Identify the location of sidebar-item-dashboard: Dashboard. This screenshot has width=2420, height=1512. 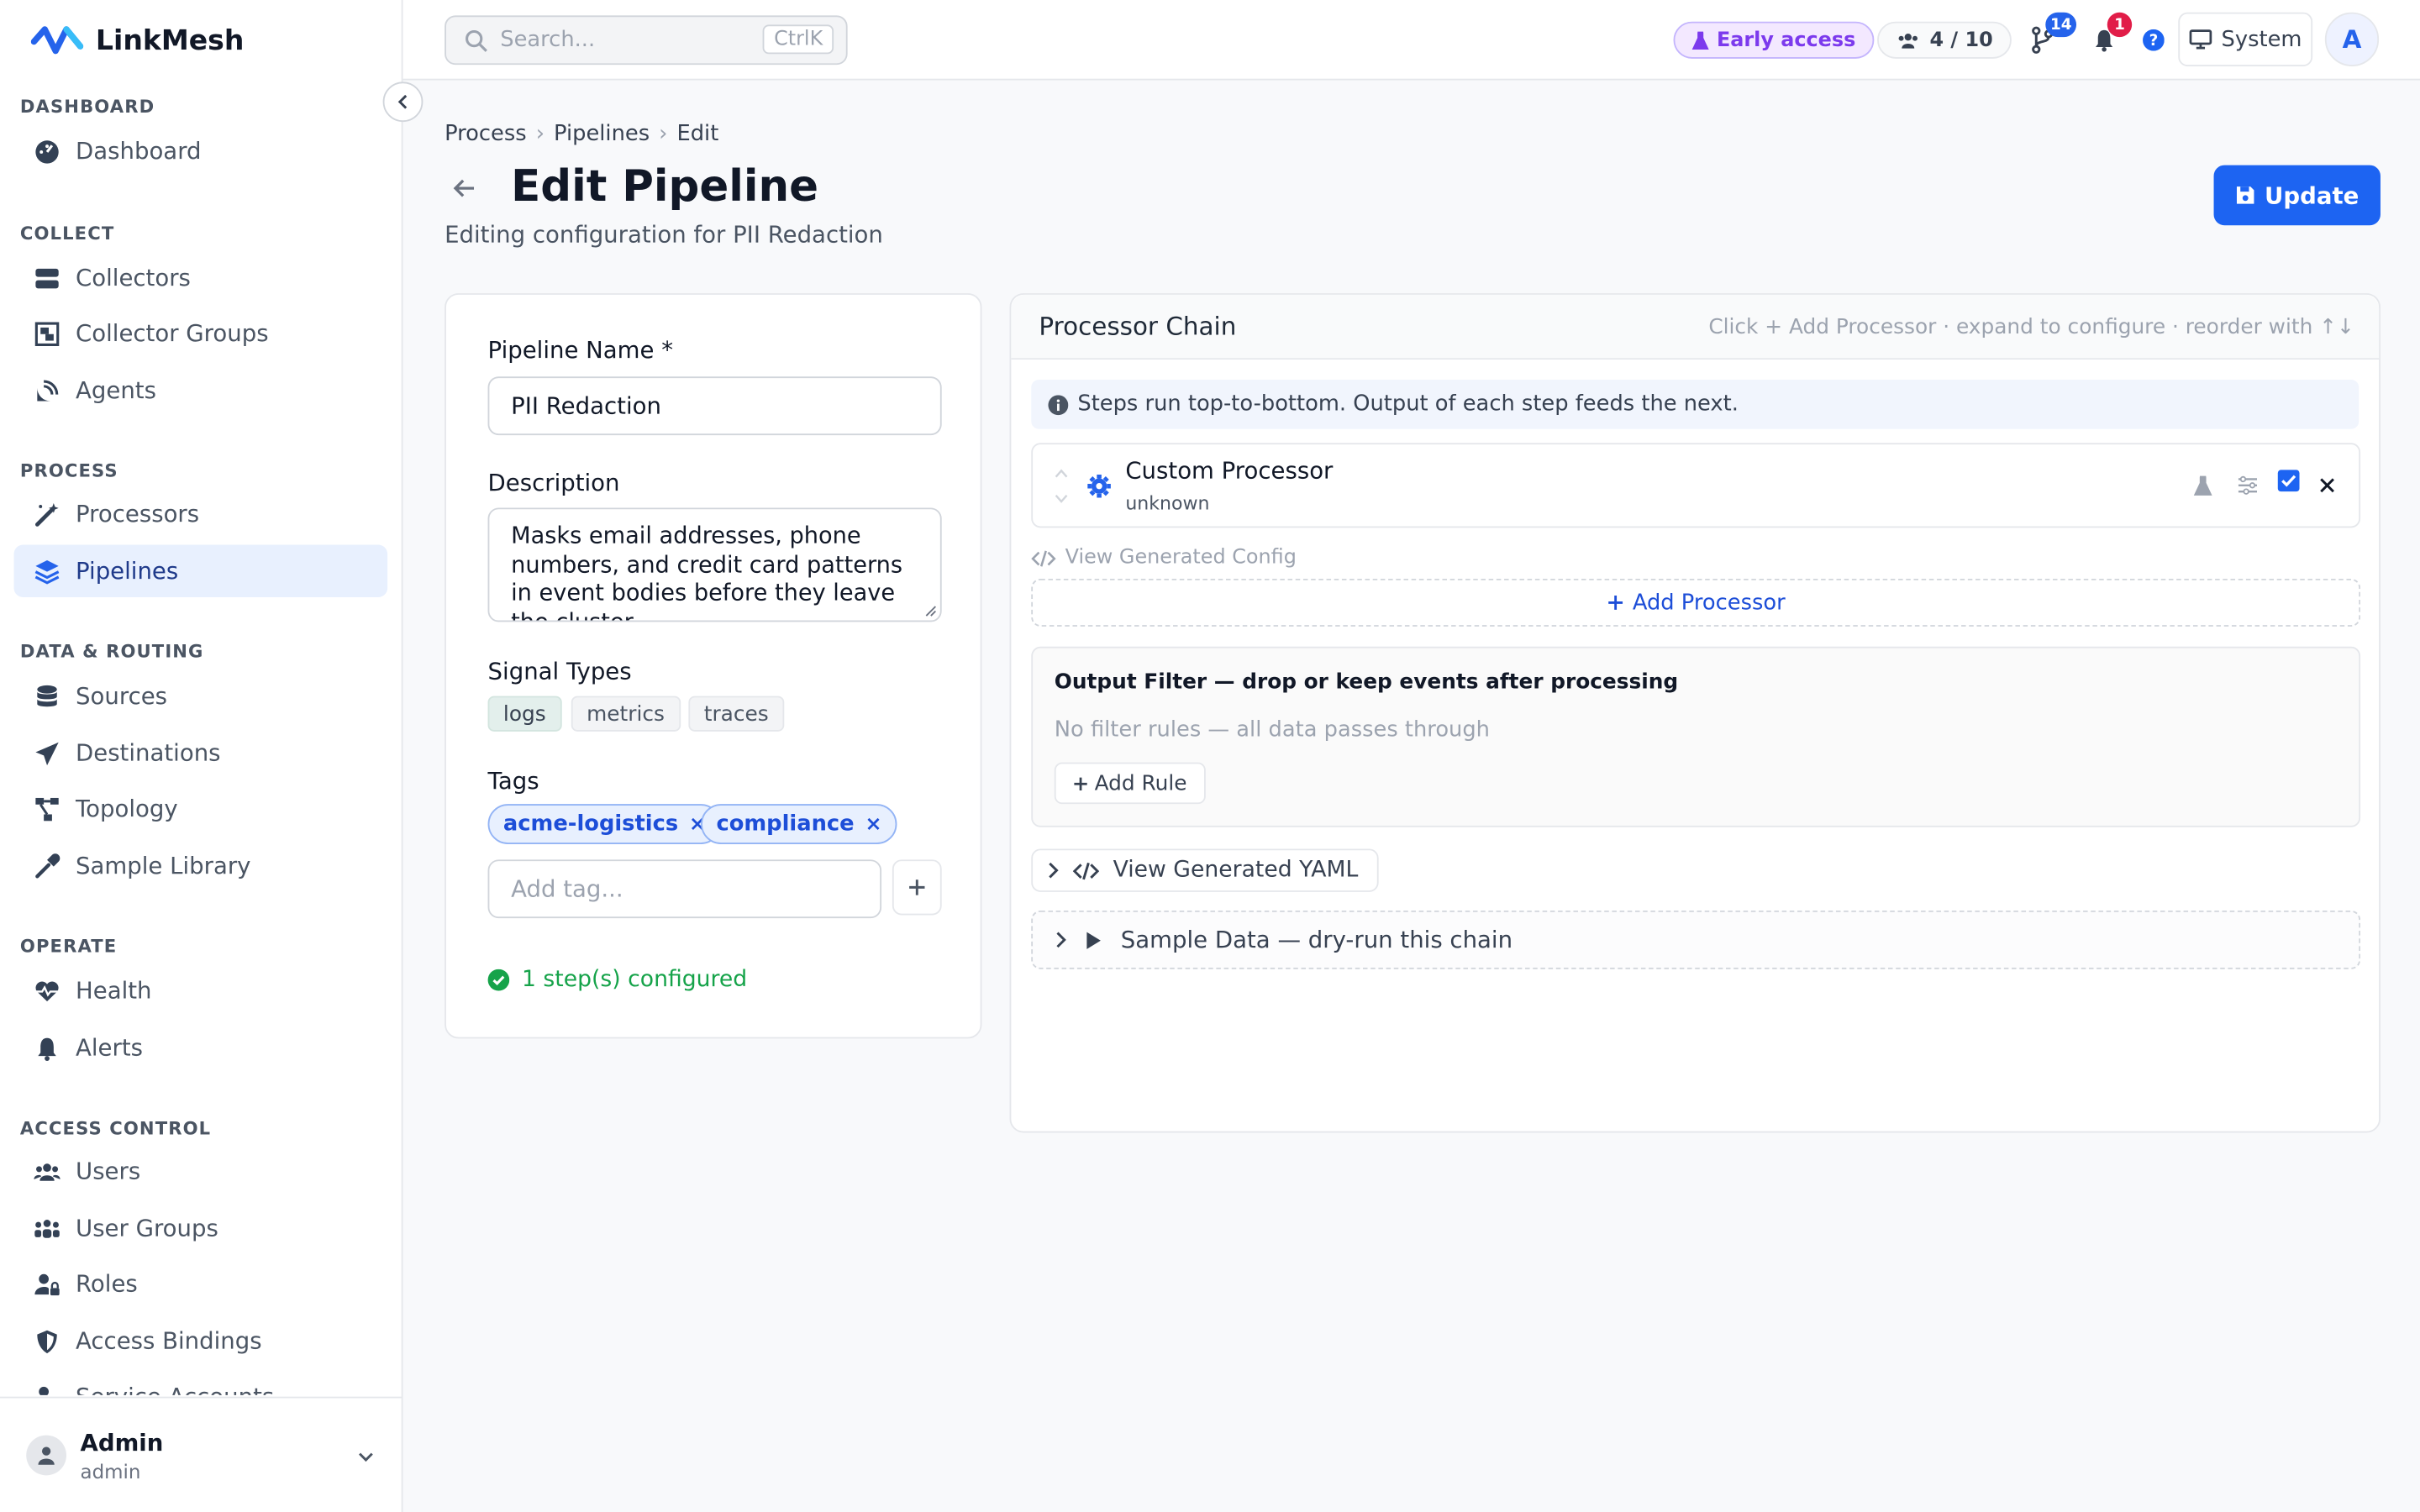
(201, 151).